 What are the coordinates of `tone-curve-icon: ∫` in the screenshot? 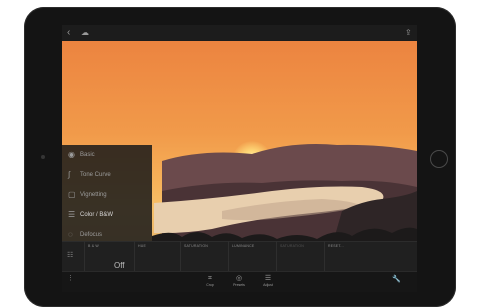 It's located at (69, 174).